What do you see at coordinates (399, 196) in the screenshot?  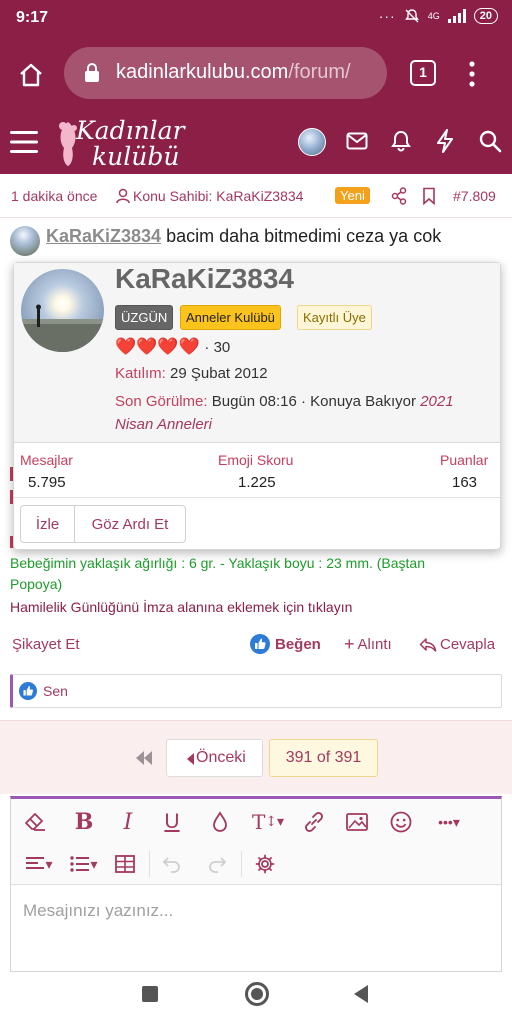 I see `share-icon` at bounding box center [399, 196].